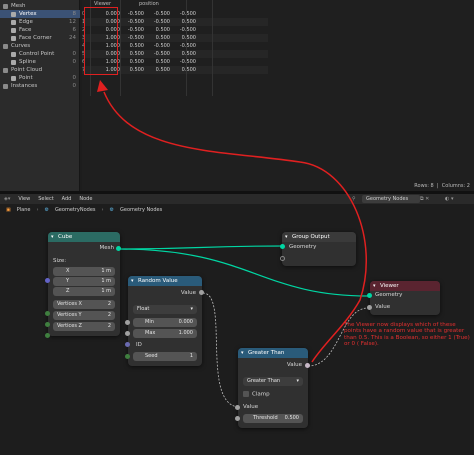 The width and height of the screenshot is (474, 455). I want to click on menu-node: Node, so click(85, 199).